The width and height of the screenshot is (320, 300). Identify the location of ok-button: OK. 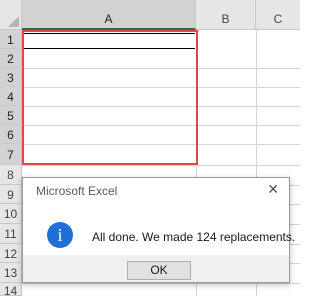
(159, 270).